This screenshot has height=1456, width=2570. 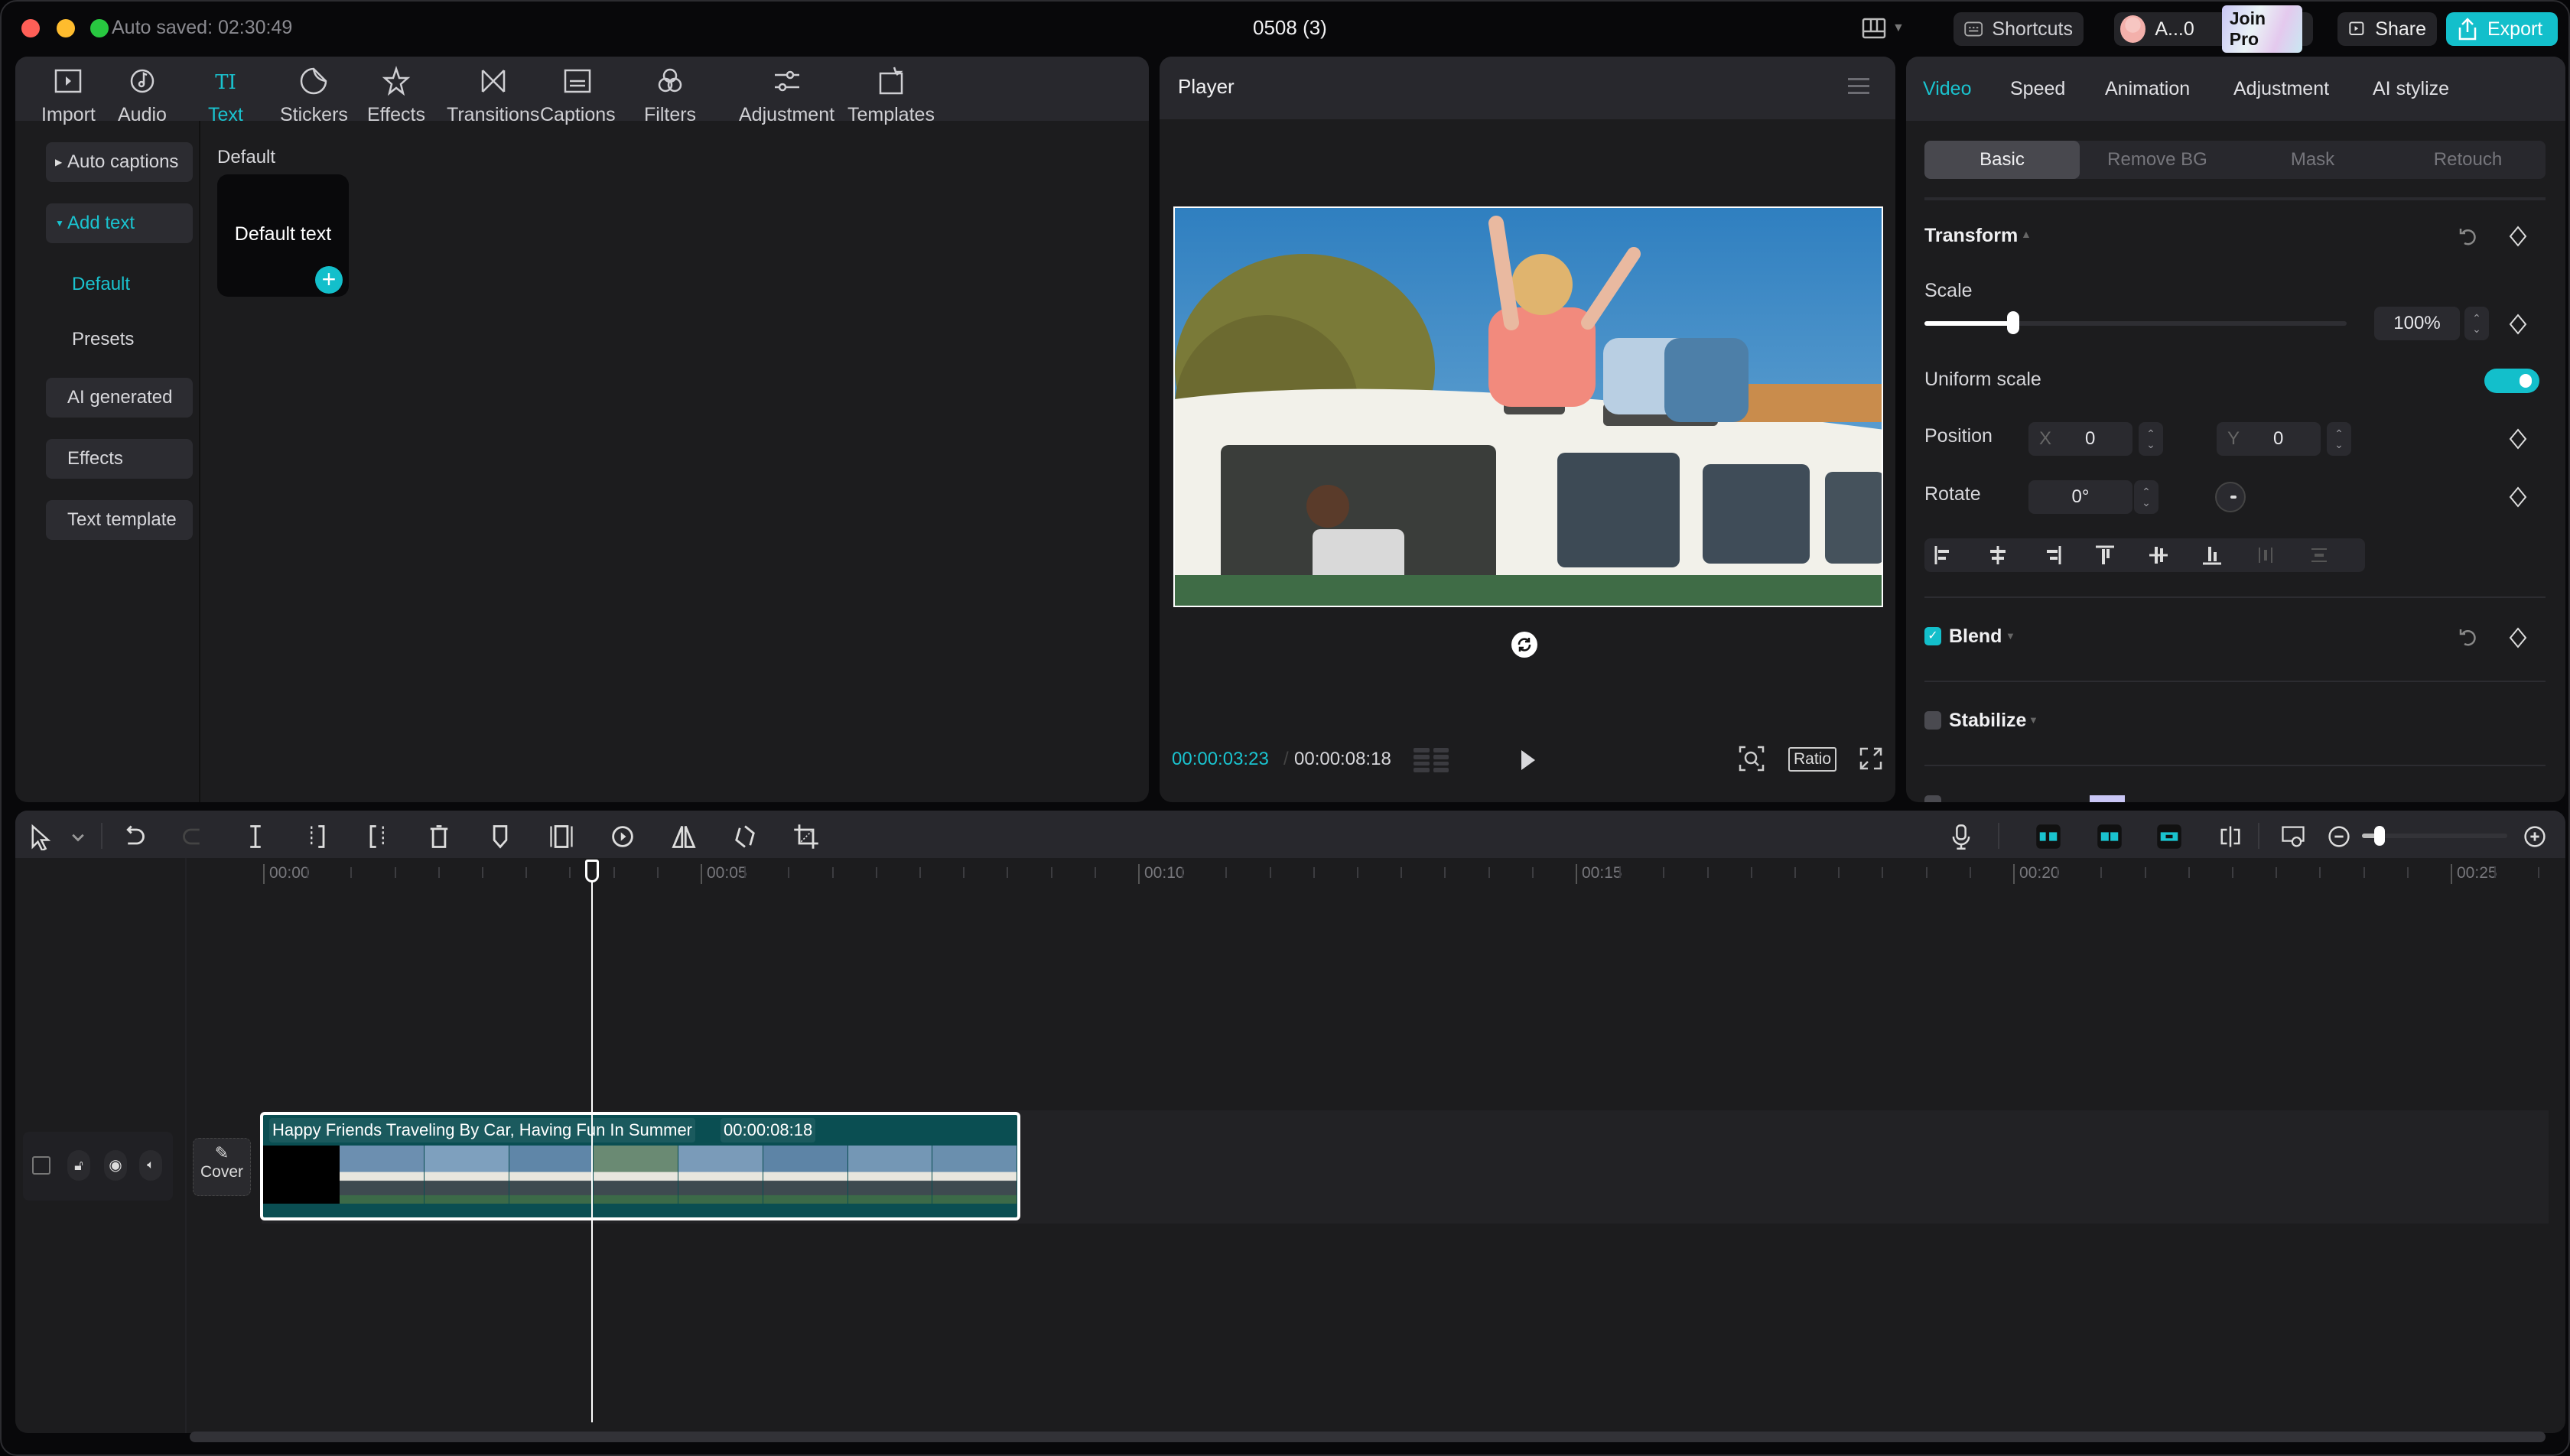 What do you see at coordinates (2518, 236) in the screenshot?
I see `keyframe-transform-button` at bounding box center [2518, 236].